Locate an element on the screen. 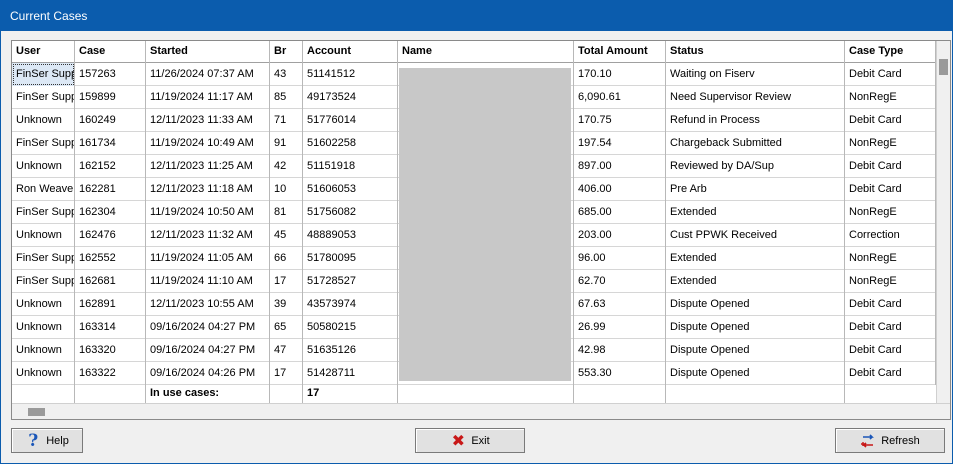 The image size is (953, 464). cell-started: 09/16/2024 04:26 PM is located at coordinates (208, 373).